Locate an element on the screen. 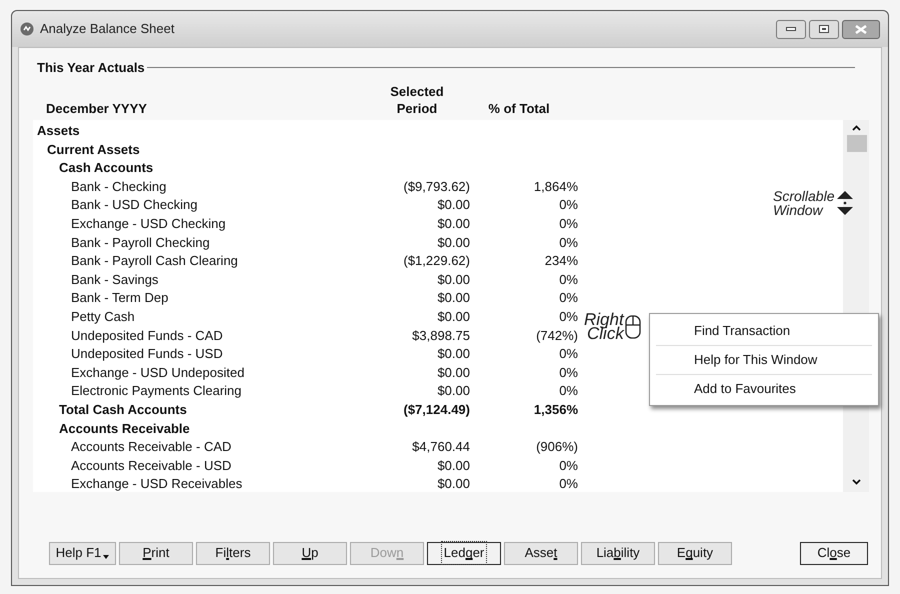 This screenshot has height=594, width=900. help-dropdown-button: Help F1 is located at coordinates (82, 553).